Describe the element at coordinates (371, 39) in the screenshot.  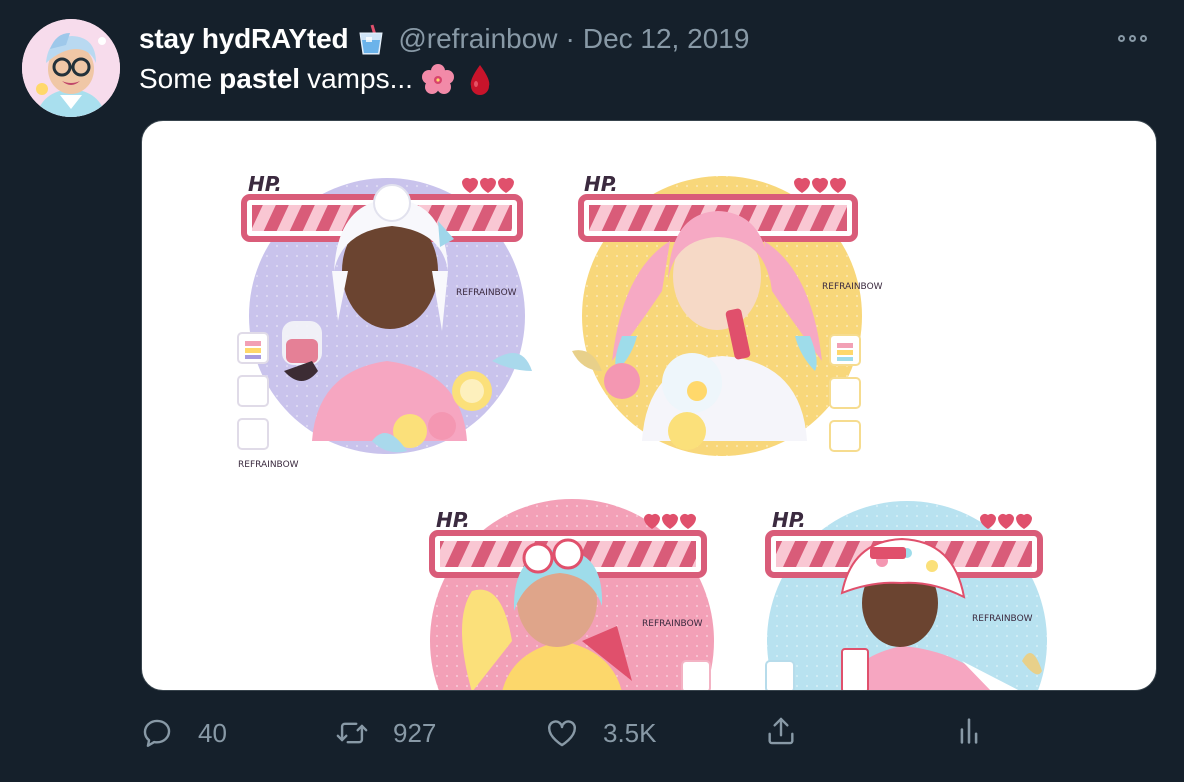
I see `cup-emoji-icon` at that location.